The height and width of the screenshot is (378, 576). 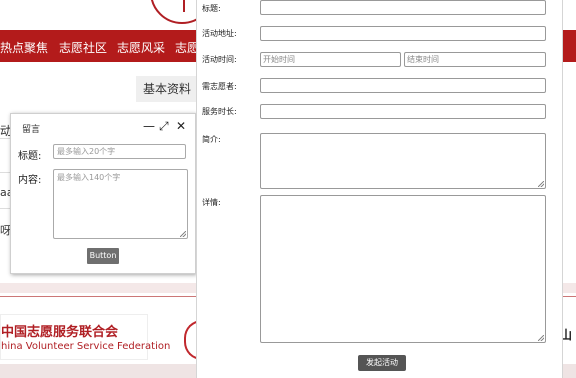 I want to click on launch-activity-button: 发起活动, so click(x=382, y=363).